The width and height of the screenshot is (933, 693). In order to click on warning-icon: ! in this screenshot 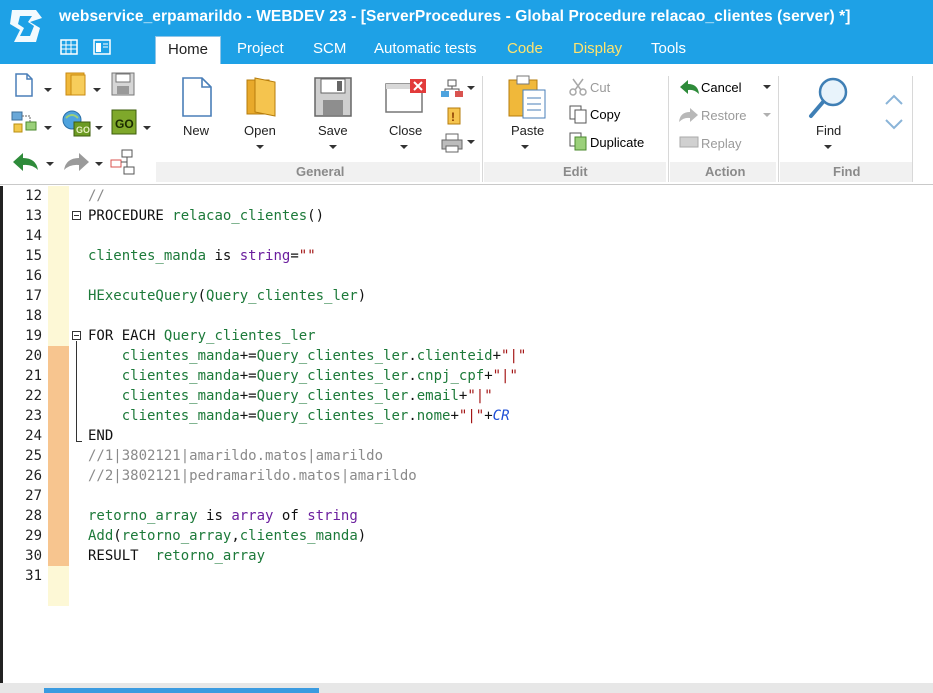, I will do `click(454, 116)`.